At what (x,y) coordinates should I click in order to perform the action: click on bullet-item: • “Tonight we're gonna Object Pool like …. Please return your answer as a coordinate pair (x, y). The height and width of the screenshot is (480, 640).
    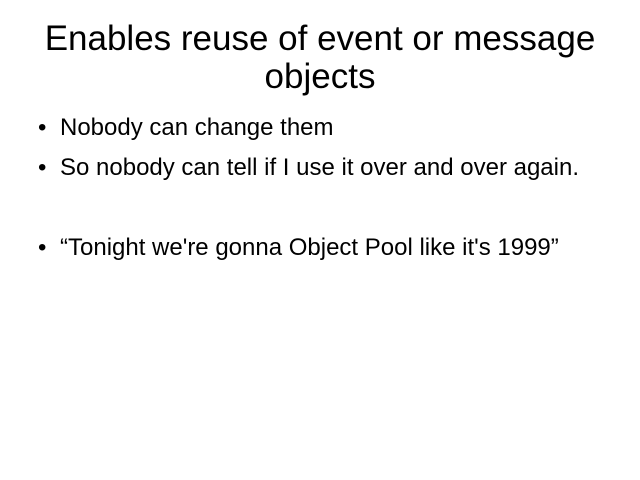
    Looking at the image, I should click on (325, 247).